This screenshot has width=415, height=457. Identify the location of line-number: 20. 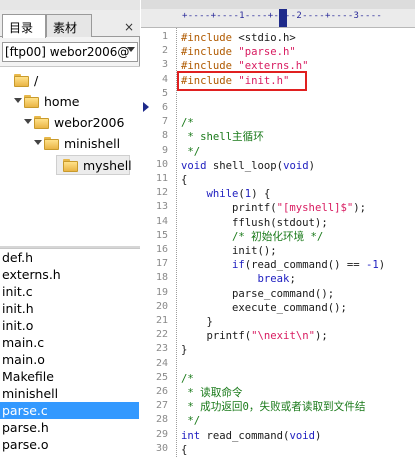
(161, 306).